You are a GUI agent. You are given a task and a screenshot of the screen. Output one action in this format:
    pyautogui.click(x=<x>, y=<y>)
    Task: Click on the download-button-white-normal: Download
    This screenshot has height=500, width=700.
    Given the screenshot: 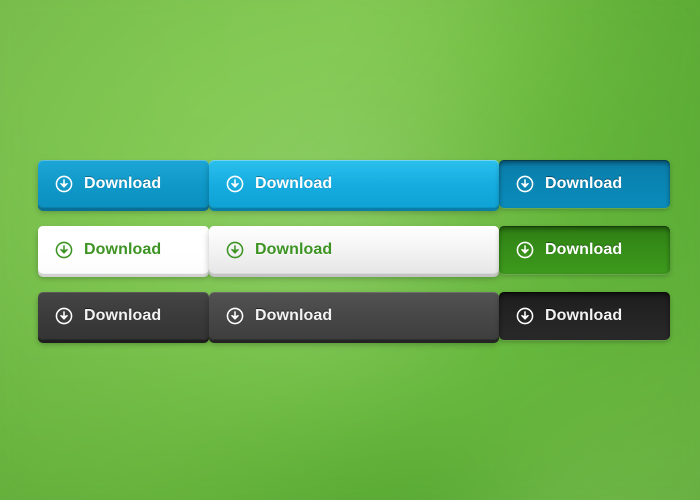 What is the action you would take?
    pyautogui.click(x=123, y=250)
    